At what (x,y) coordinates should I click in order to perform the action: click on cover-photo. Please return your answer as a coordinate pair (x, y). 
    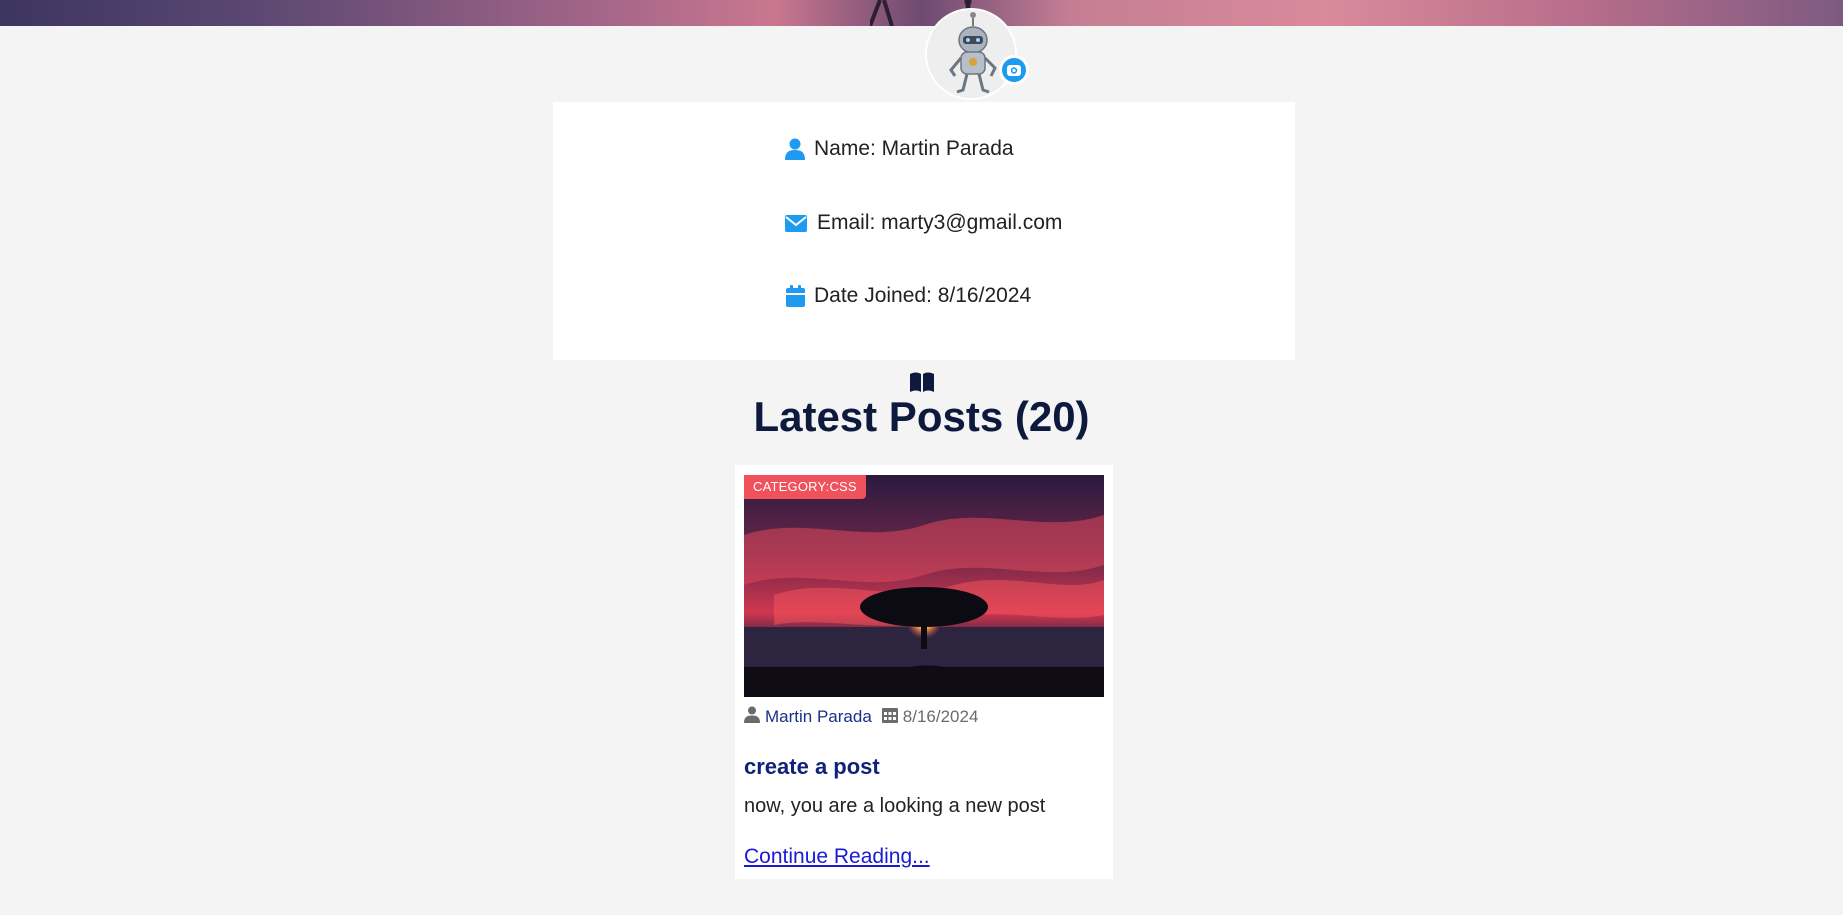
    Looking at the image, I should click on (921, 13).